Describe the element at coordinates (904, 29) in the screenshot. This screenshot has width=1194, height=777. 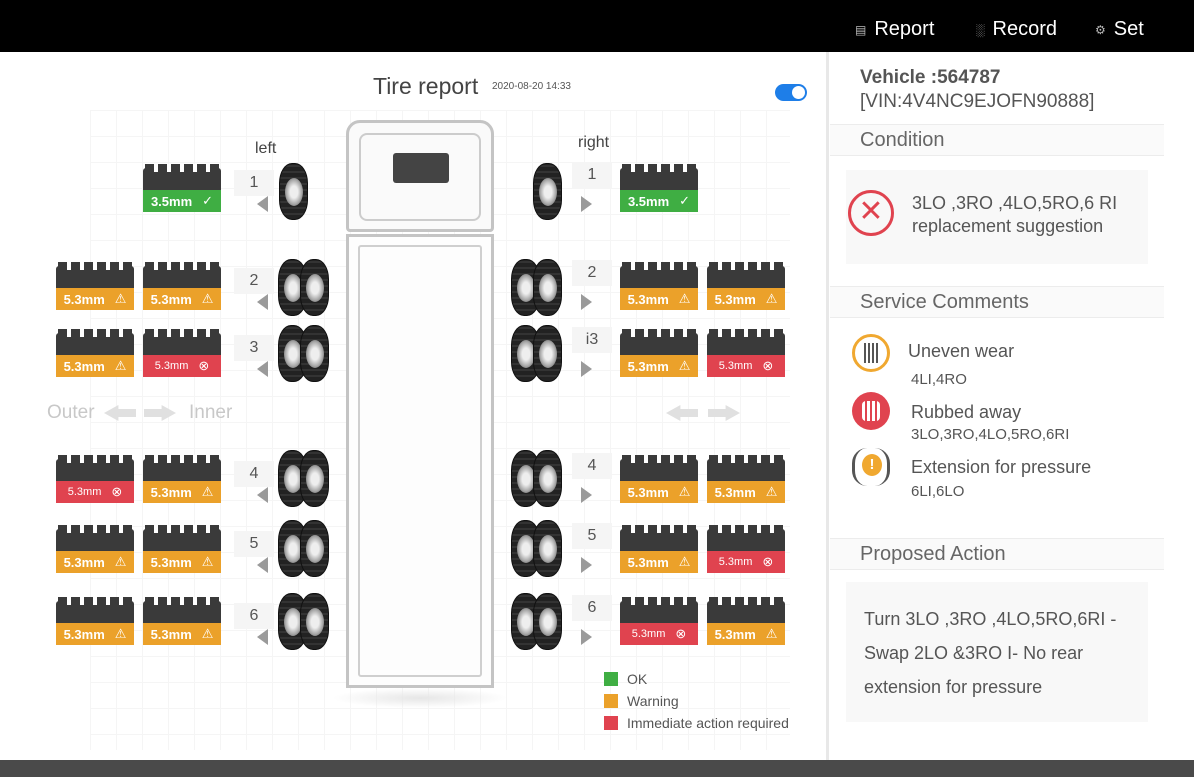
I see `nav-report-label: Report` at that location.